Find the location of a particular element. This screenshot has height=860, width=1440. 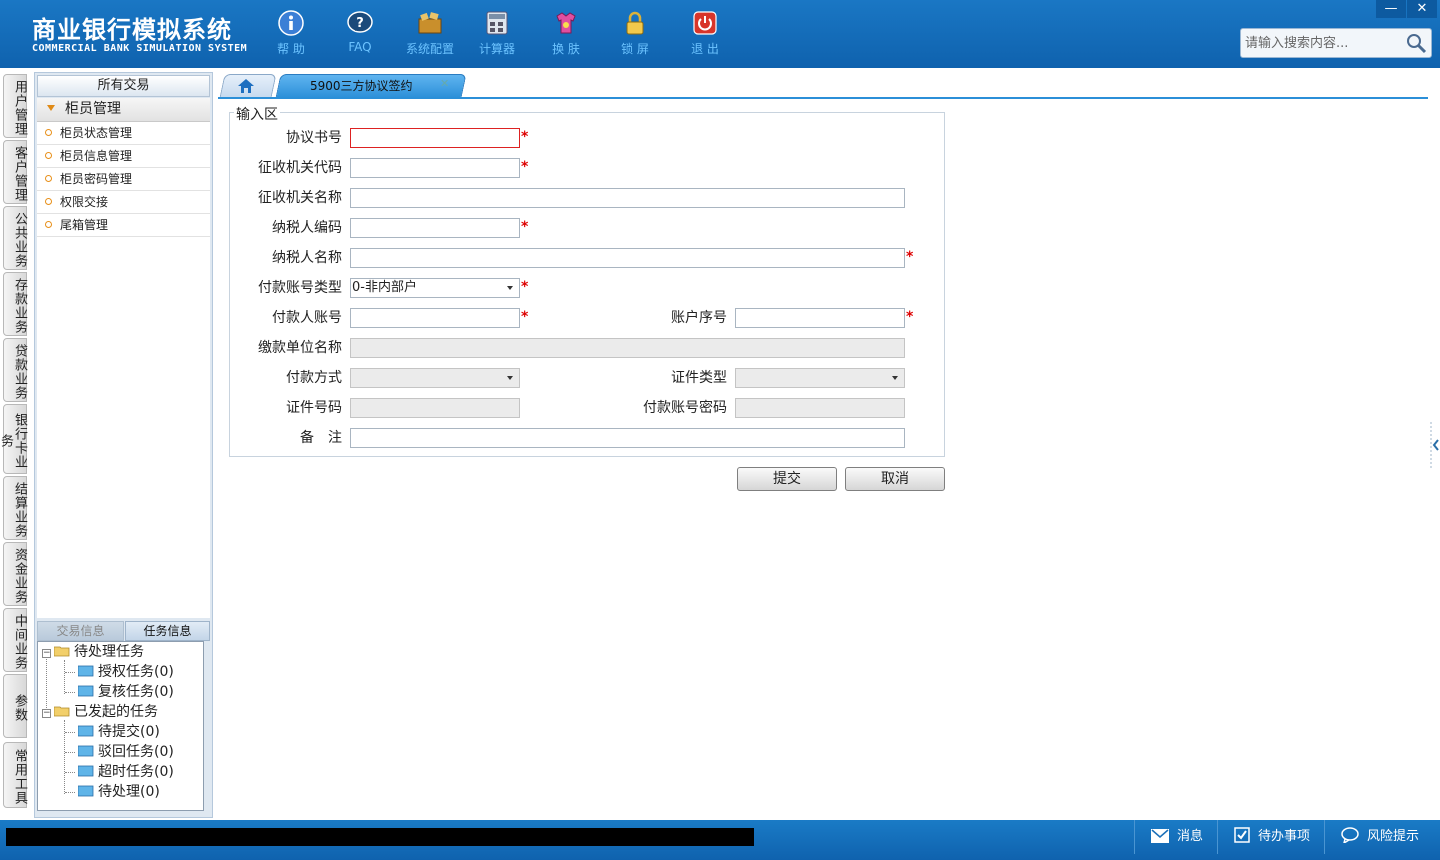

search-input is located at coordinates (1322, 43).